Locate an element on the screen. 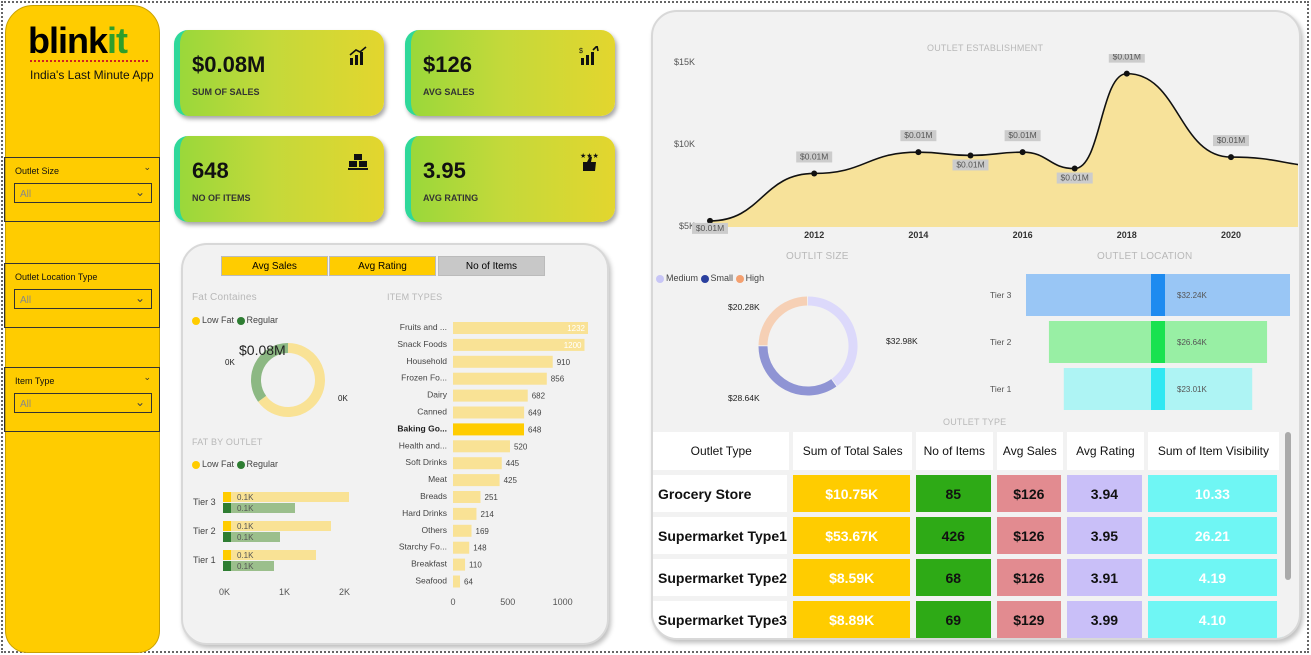 Image resolution: width=1311 pixels, height=655 pixels. table-row: Supermarket Type1 $53.67K 426 $126 3.95 26.21 is located at coordinates (968, 535).